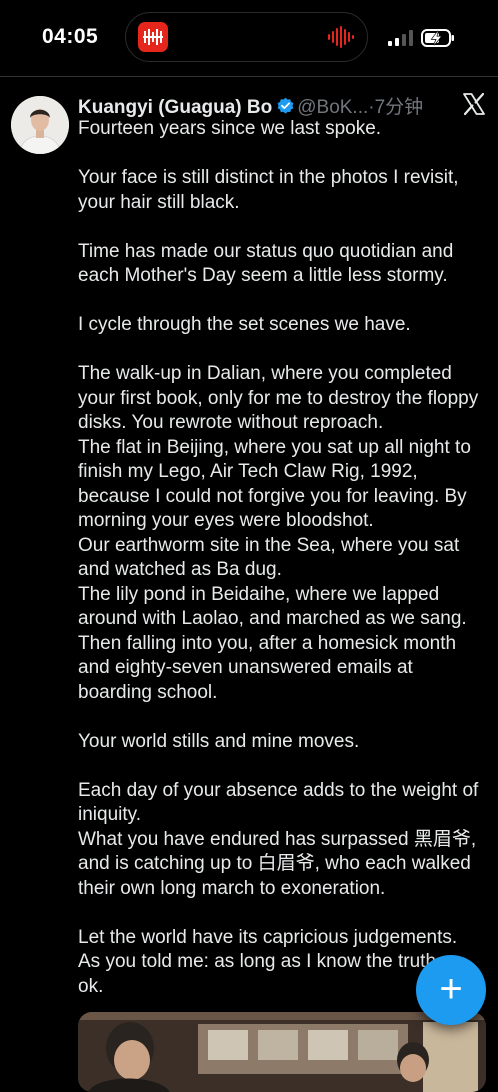  What do you see at coordinates (148, 692) in the screenshot?
I see `post-text-line: boarding school.` at bounding box center [148, 692].